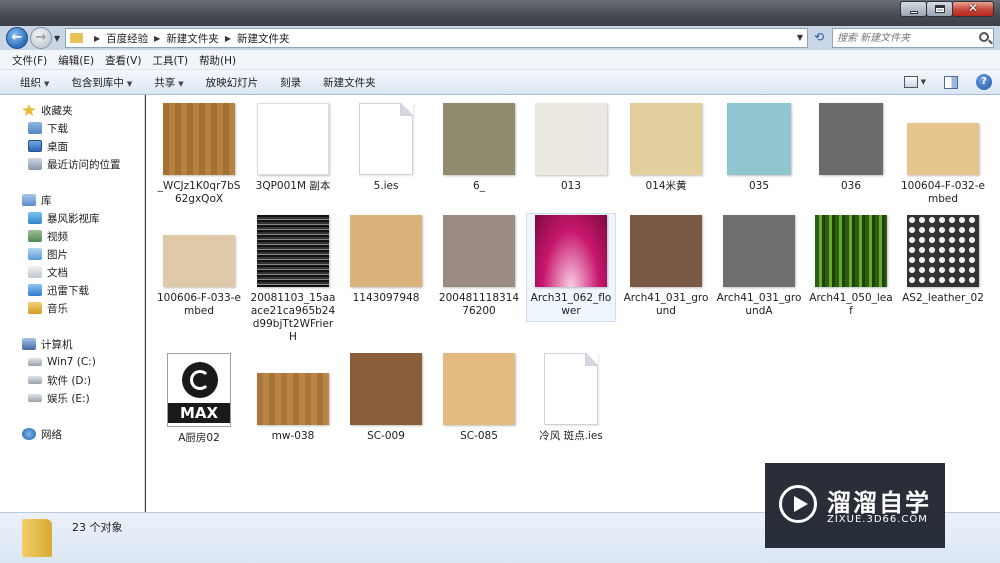  Describe the element at coordinates (479, 266) in the screenshot. I see `file-item: 20048111831476200` at that location.